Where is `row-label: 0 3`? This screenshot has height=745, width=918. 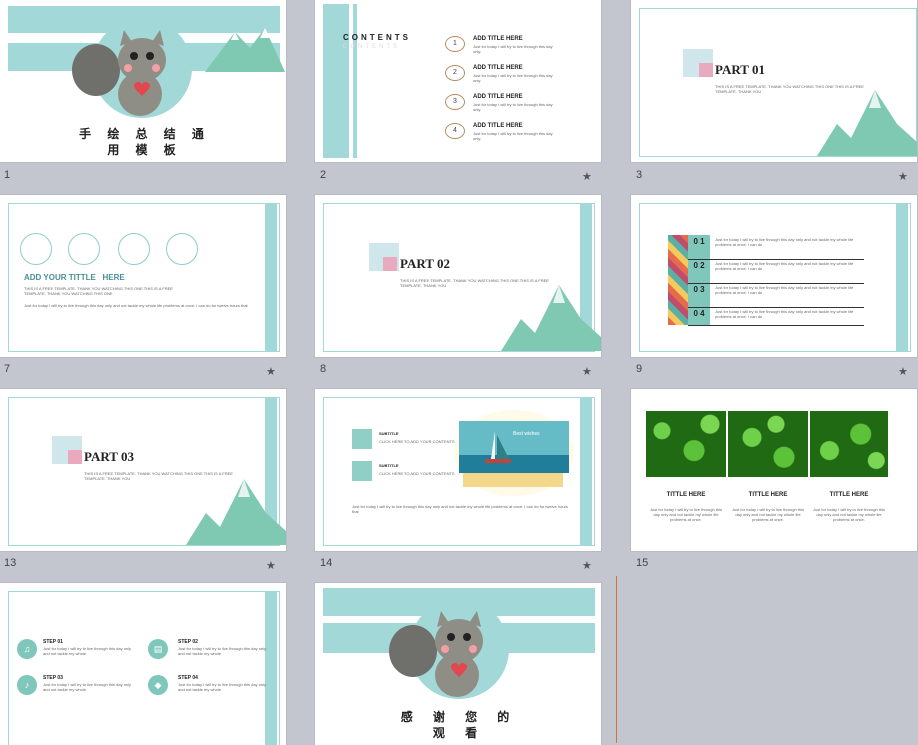
row-label: 0 3 is located at coordinates (699, 289).